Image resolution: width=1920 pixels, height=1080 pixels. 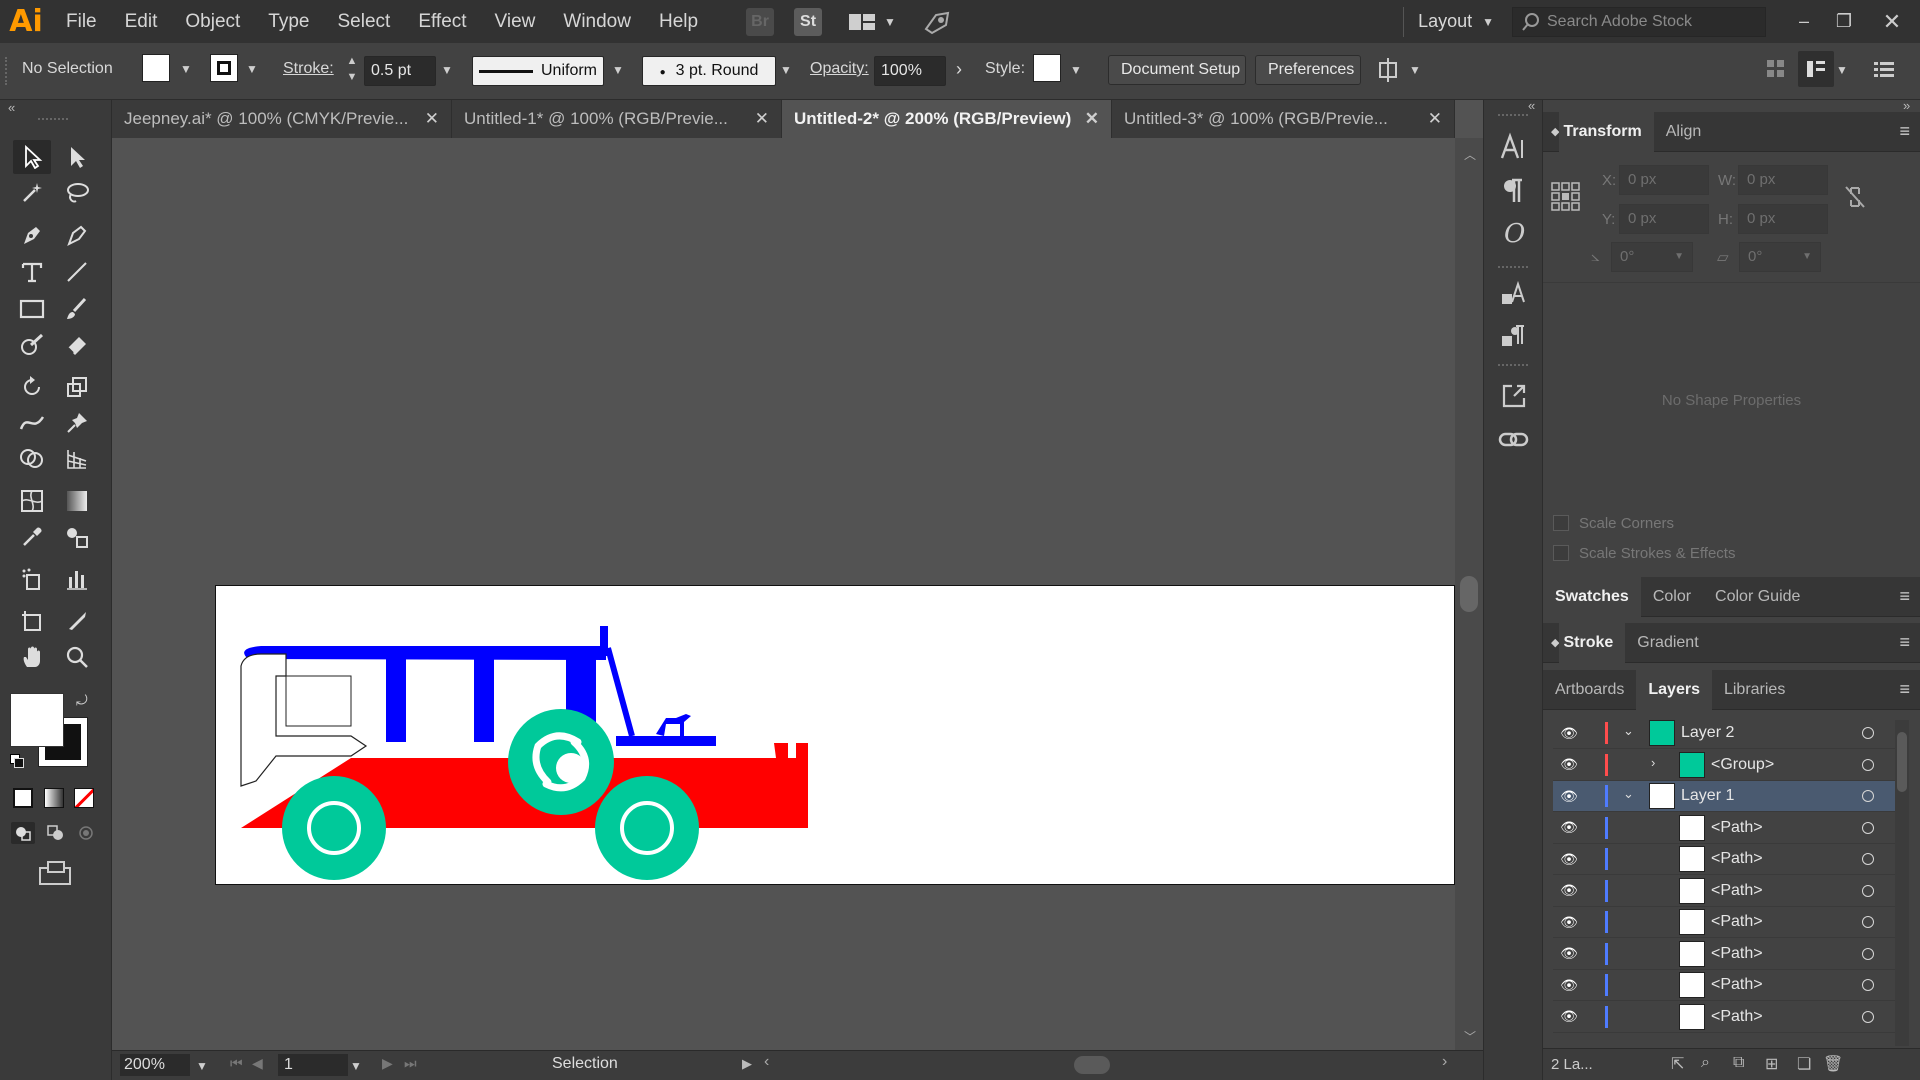 What do you see at coordinates (872, 22) in the screenshot?
I see `arrange-documents-button: ▼` at bounding box center [872, 22].